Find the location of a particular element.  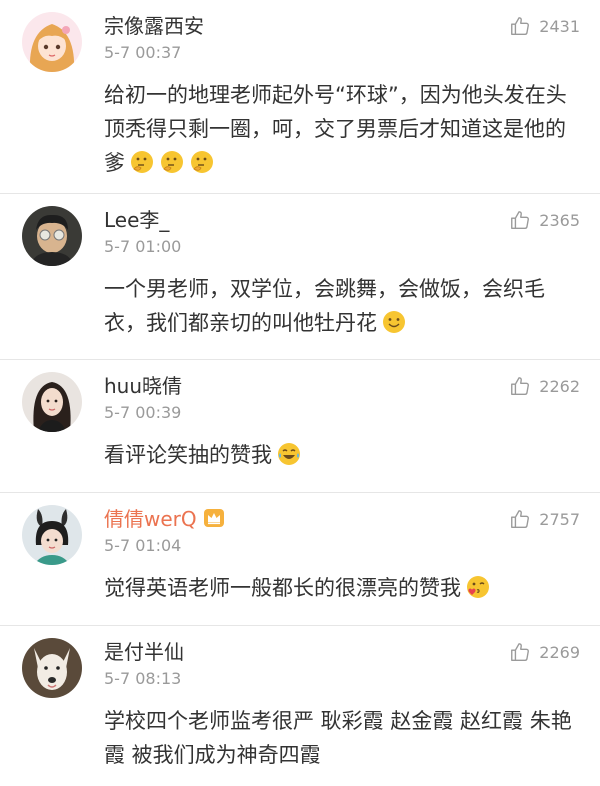

like-count: 2365 is located at coordinates (559, 220).